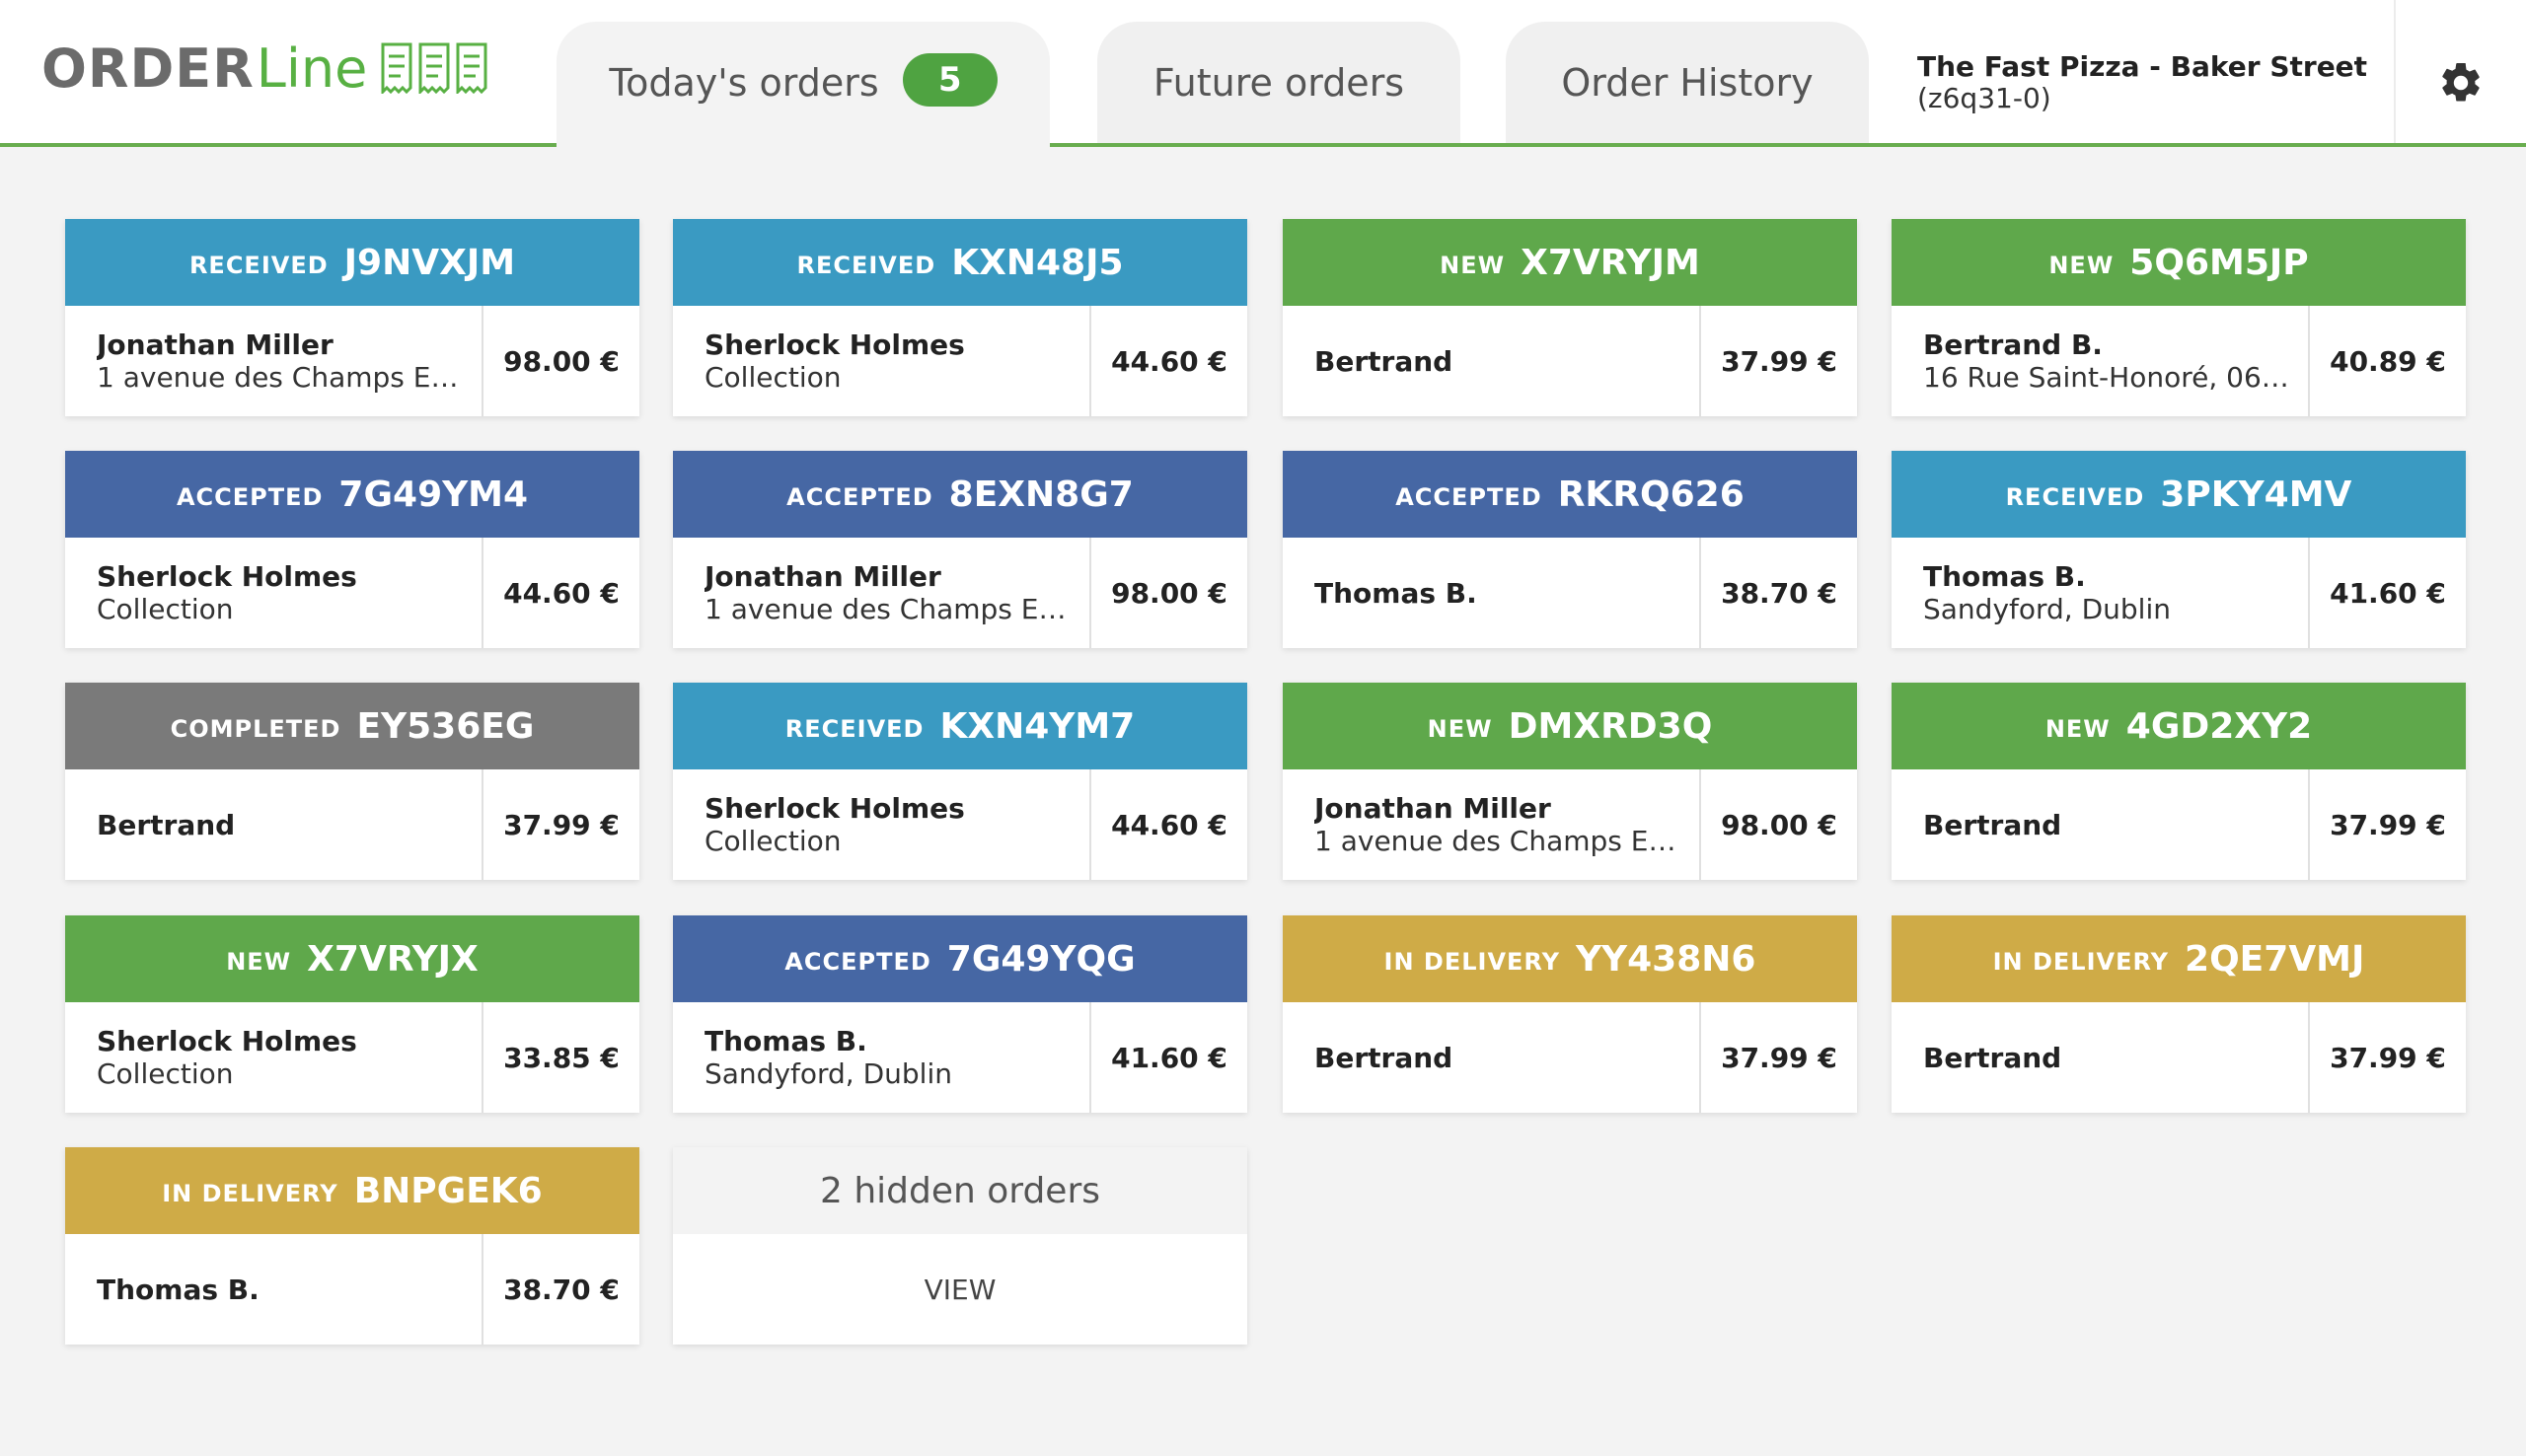 The height and width of the screenshot is (1456, 2526). I want to click on order-code: EY536EG, so click(445, 726).